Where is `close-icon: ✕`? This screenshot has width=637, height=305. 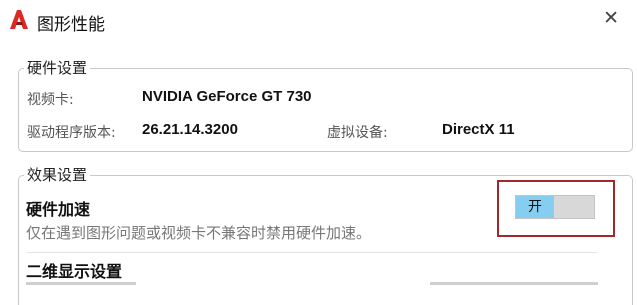
close-icon: ✕ is located at coordinates (611, 18).